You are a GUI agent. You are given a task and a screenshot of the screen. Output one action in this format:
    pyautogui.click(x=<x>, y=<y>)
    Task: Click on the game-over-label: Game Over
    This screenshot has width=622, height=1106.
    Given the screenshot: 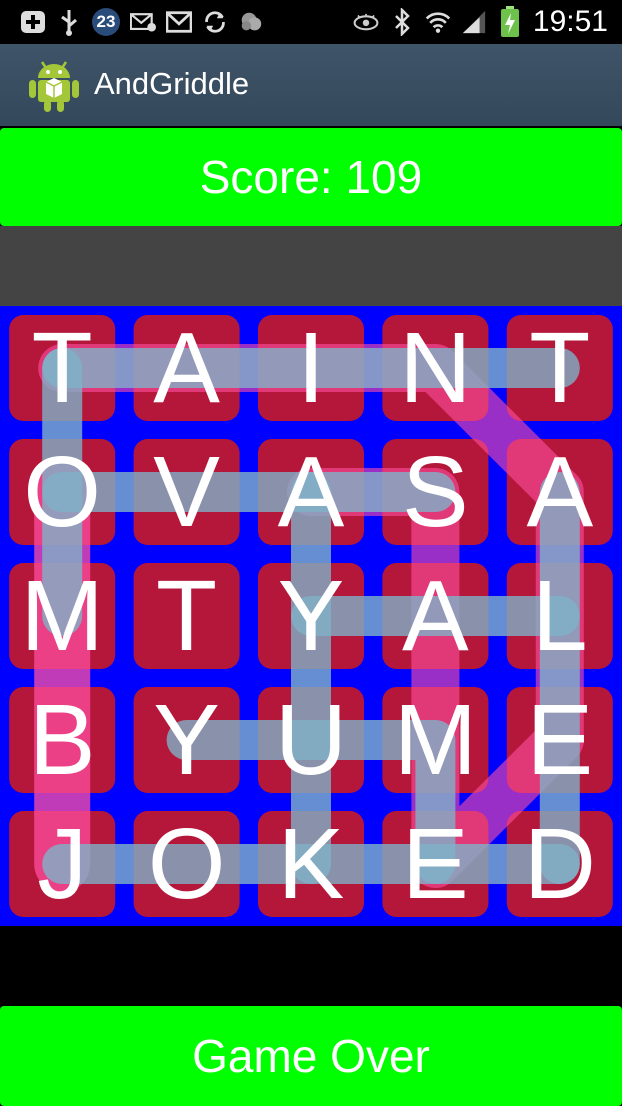 What is the action you would take?
    pyautogui.click(x=311, y=1056)
    